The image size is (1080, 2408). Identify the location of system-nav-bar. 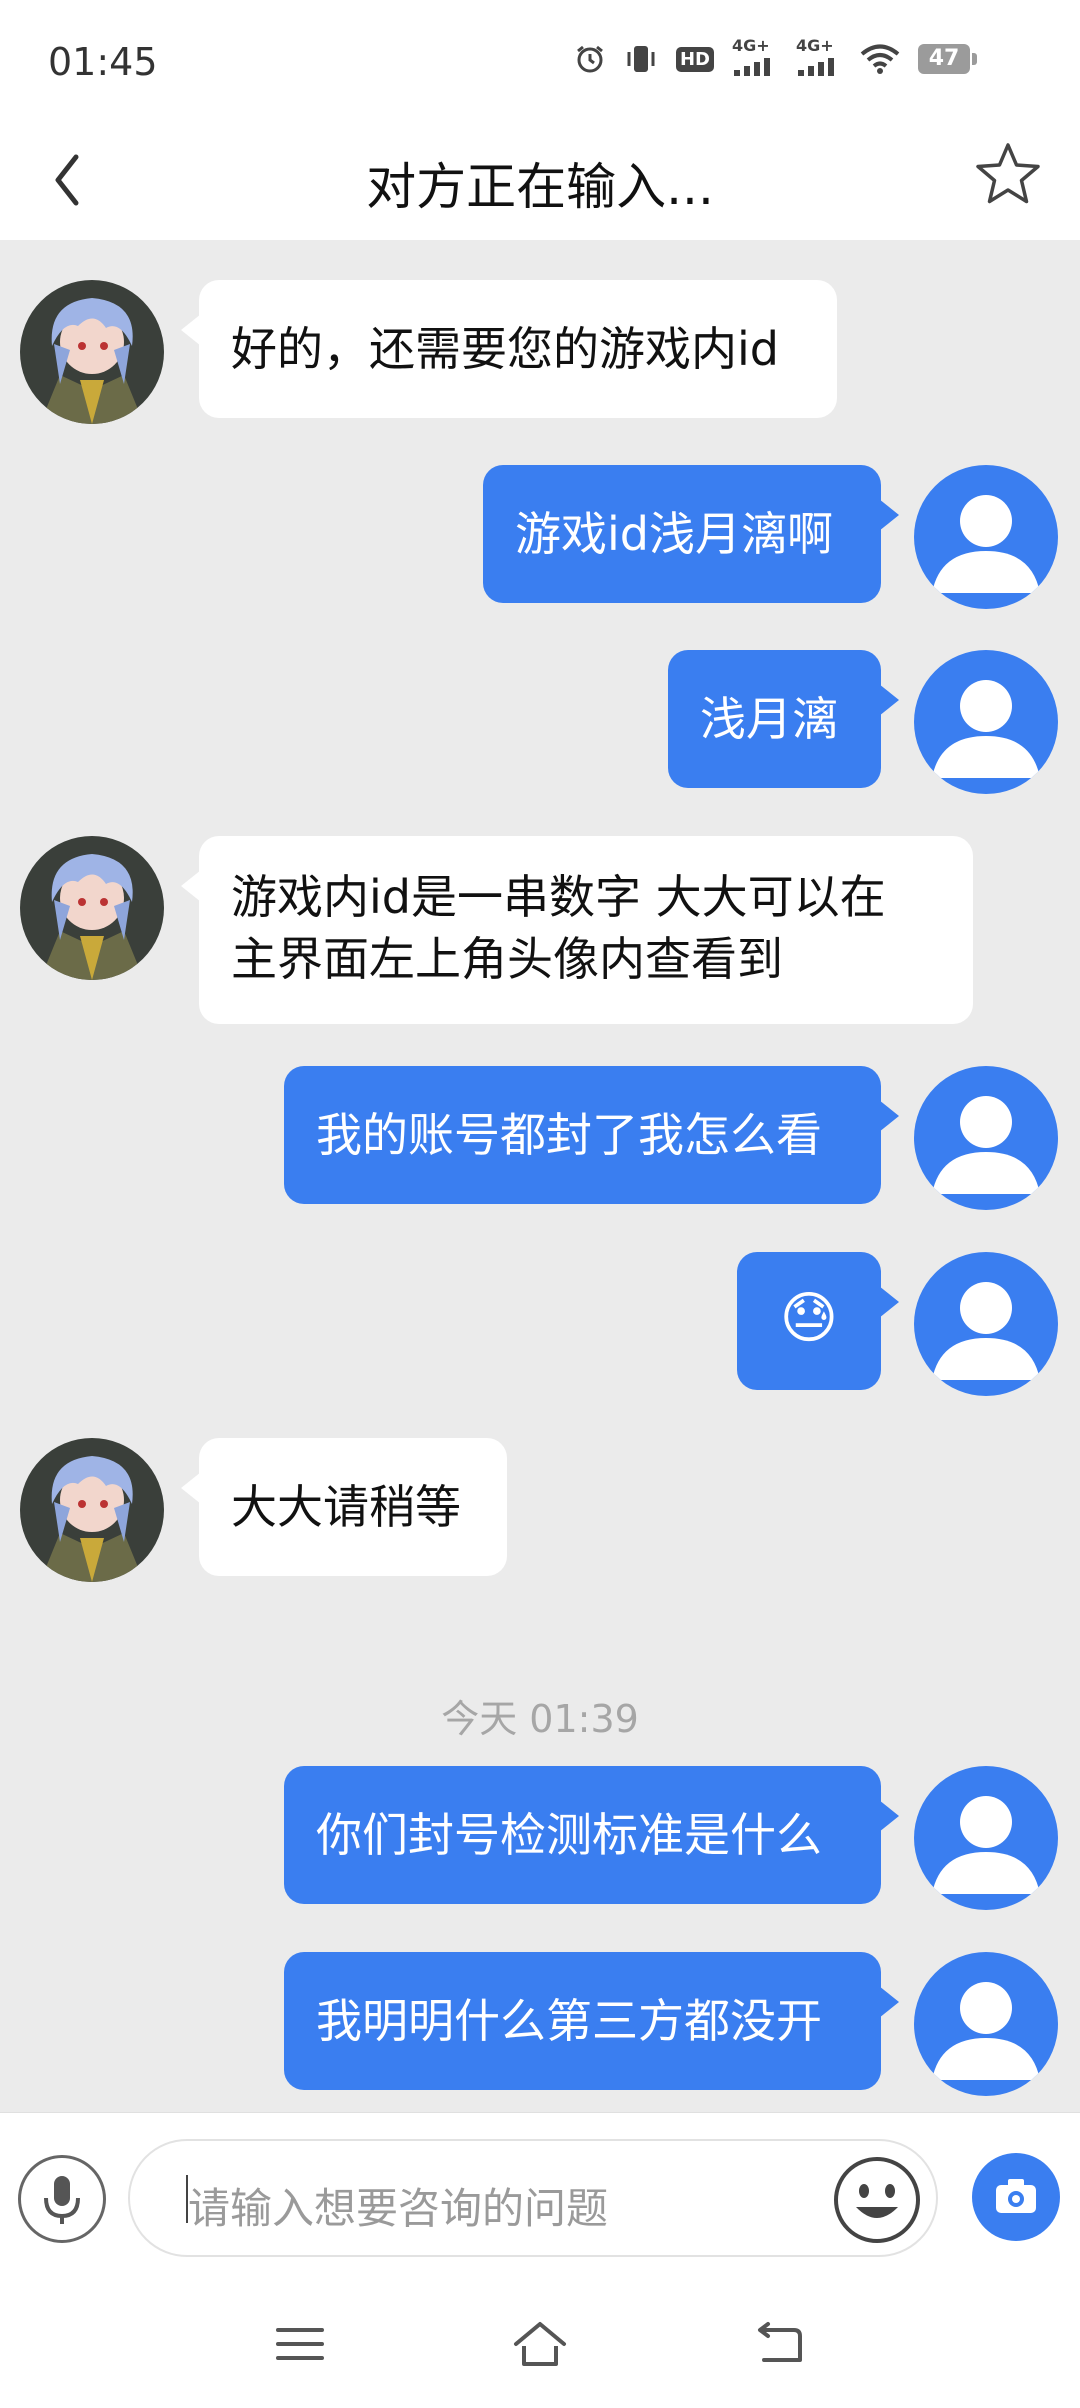
(540, 2340).